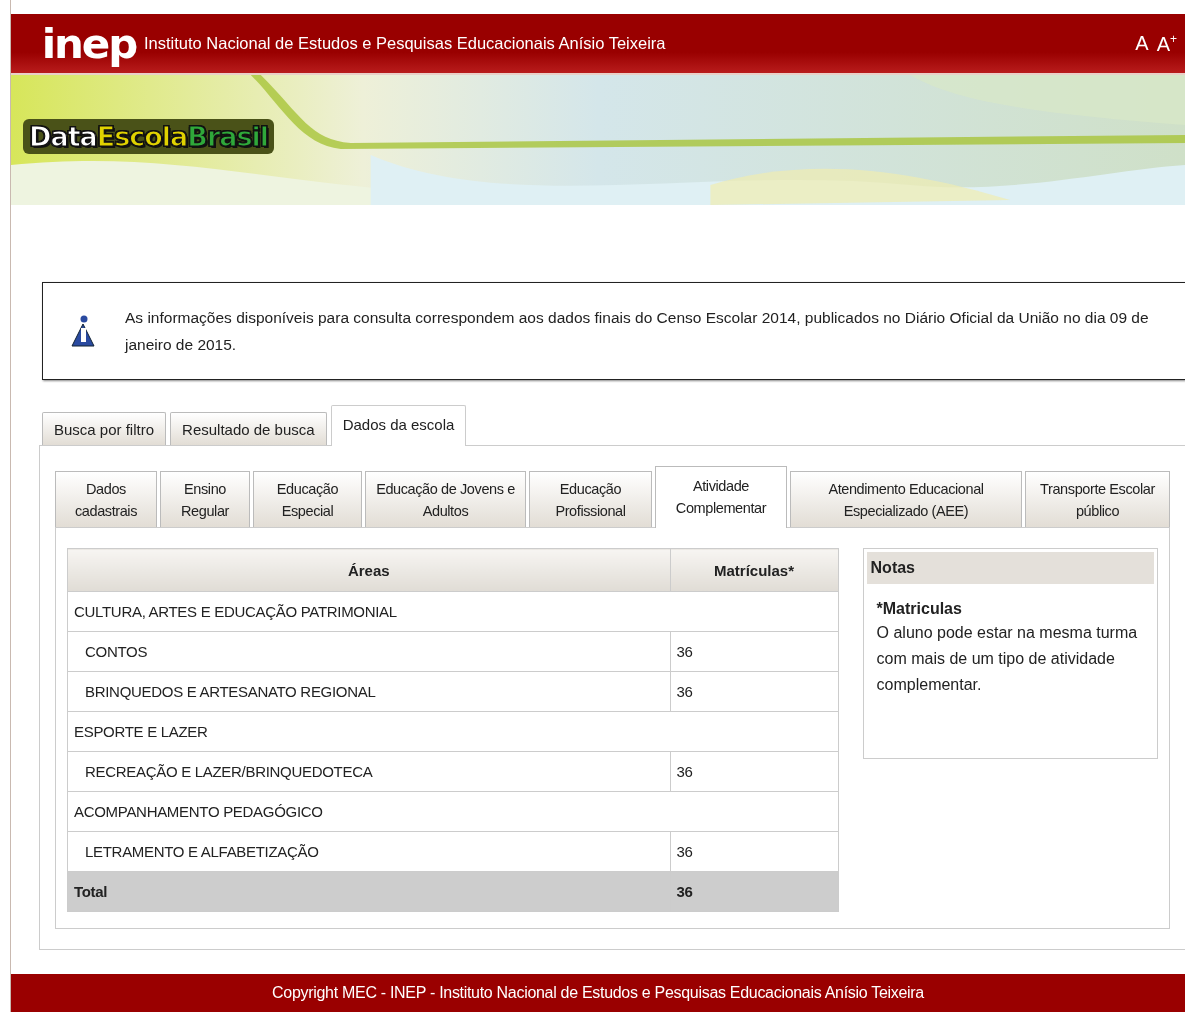 The height and width of the screenshot is (1012, 1185). I want to click on tab: Ensino Regular, so click(205, 499).